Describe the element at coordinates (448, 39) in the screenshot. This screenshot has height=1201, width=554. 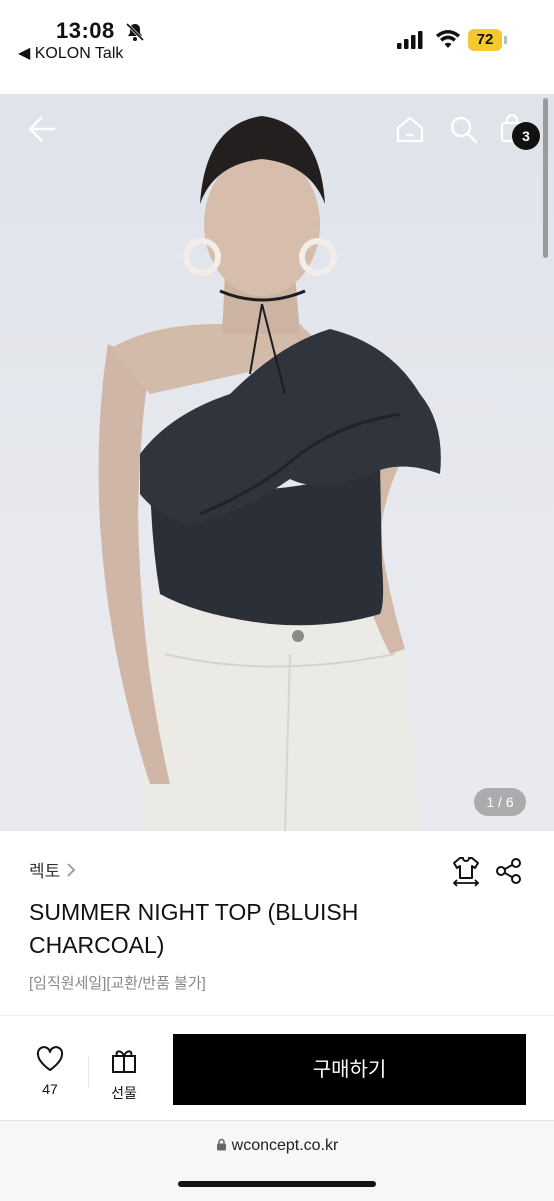
I see `wifi-icon` at that location.